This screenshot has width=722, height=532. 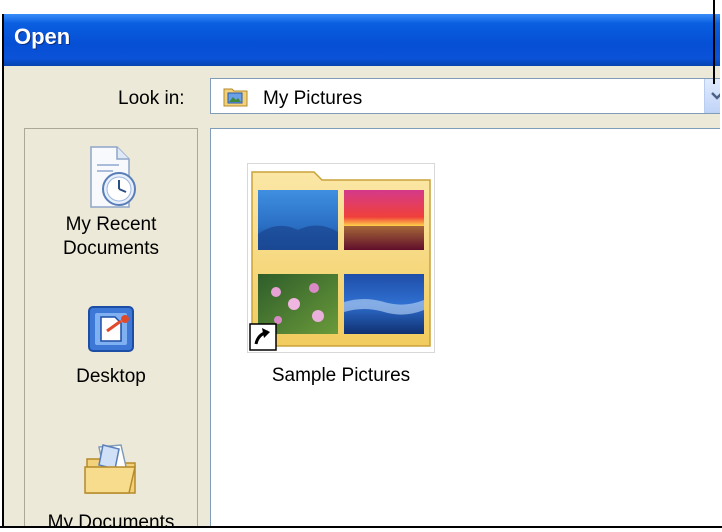 I want to click on folder-thumbnail-icon, so click(x=340, y=261).